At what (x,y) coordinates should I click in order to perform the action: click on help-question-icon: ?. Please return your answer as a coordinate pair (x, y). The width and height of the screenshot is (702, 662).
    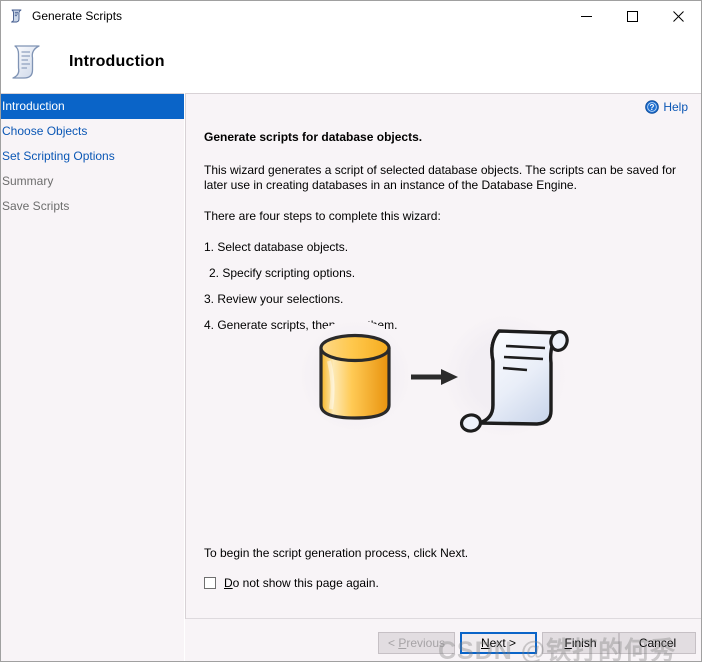
    Looking at the image, I should click on (652, 107).